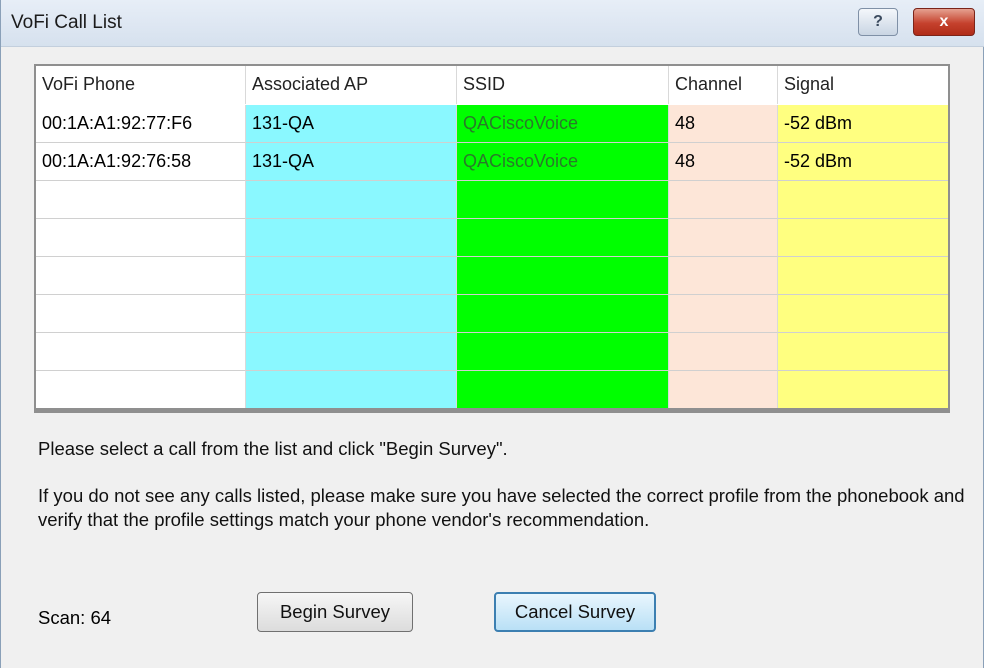 Image resolution: width=984 pixels, height=668 pixels. I want to click on help-button: ?, so click(878, 22).